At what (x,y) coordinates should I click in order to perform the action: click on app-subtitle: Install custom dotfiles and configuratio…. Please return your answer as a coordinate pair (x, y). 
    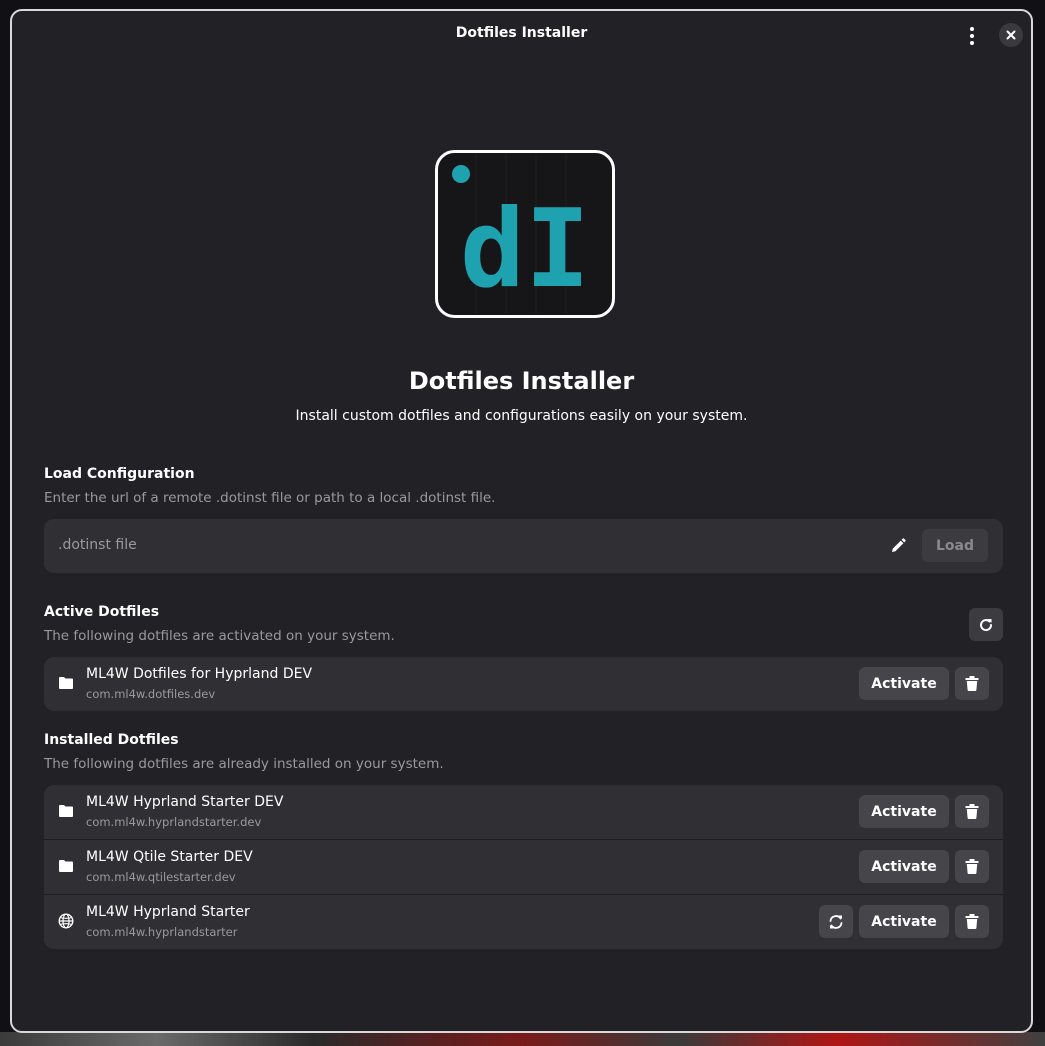
    Looking at the image, I should click on (521, 416).